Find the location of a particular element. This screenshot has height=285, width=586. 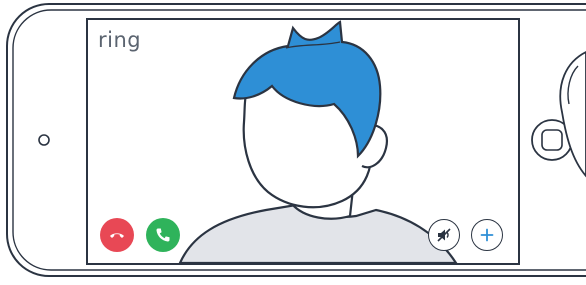

mute-speaker-button is located at coordinates (444, 235).